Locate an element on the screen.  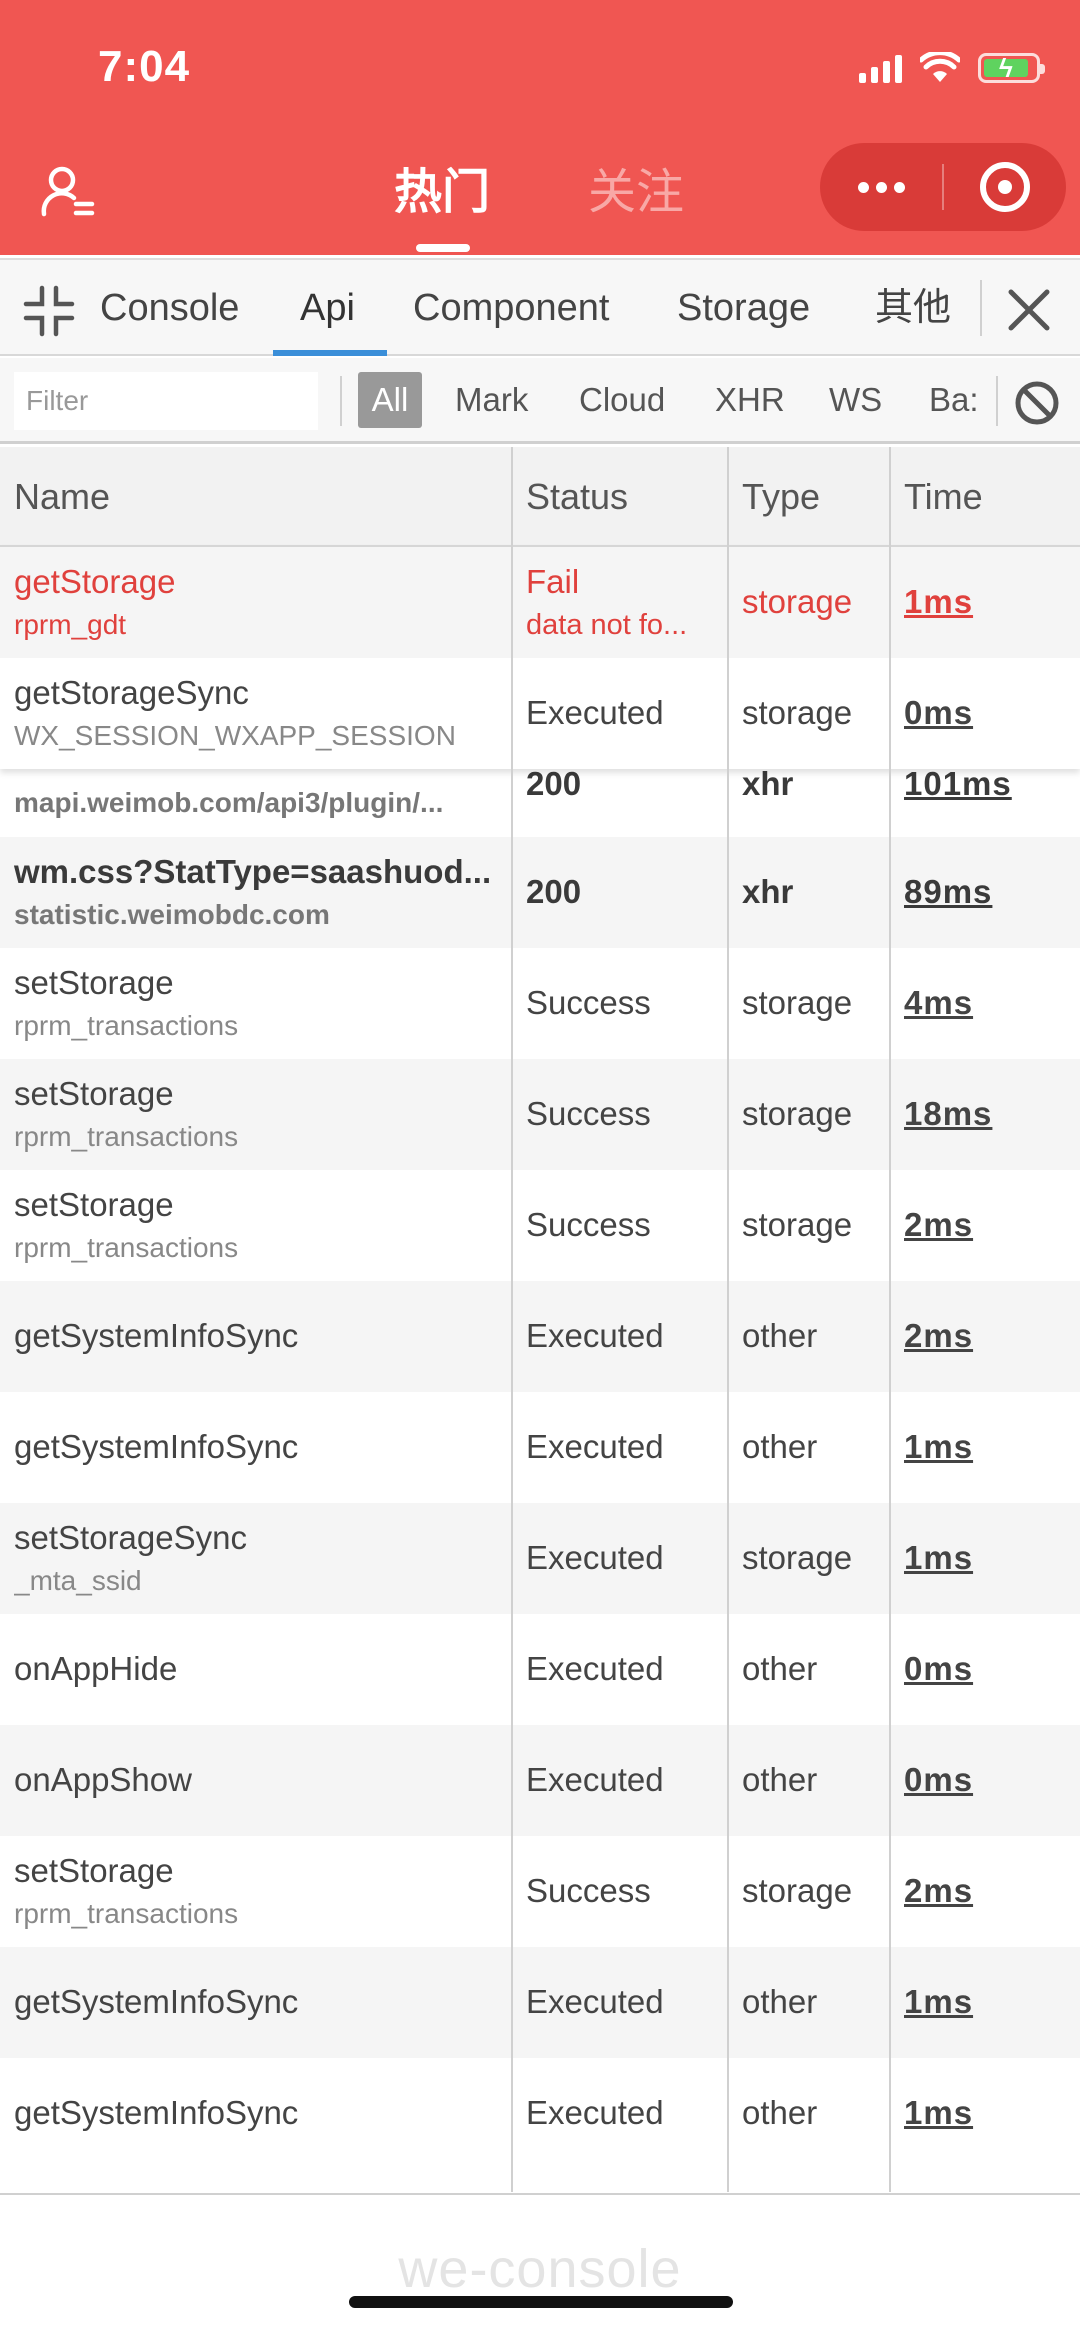
cellular-signal-icon is located at coordinates (880, 68).